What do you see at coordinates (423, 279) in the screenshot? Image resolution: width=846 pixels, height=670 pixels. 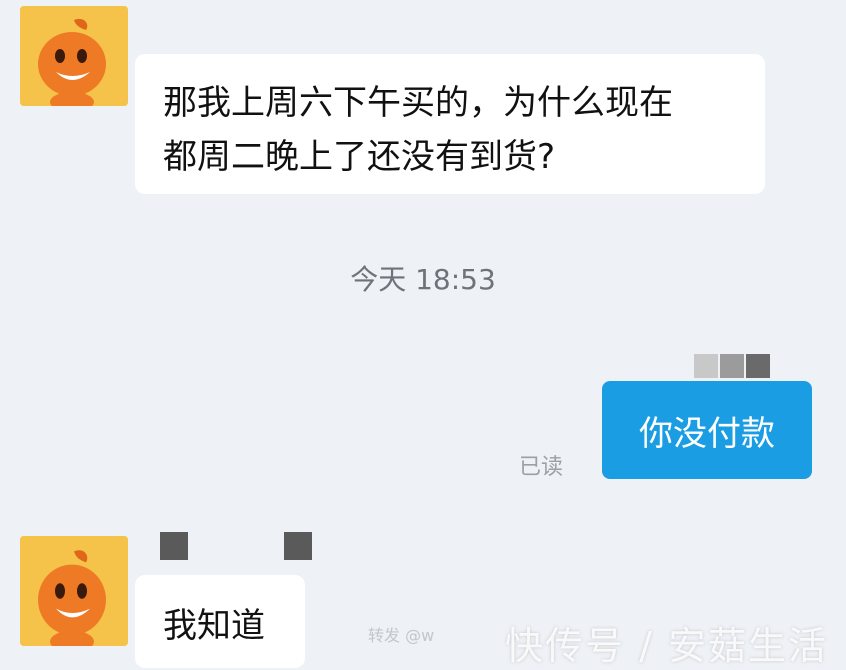 I see `chat-timestamp: 今天 18:53` at bounding box center [423, 279].